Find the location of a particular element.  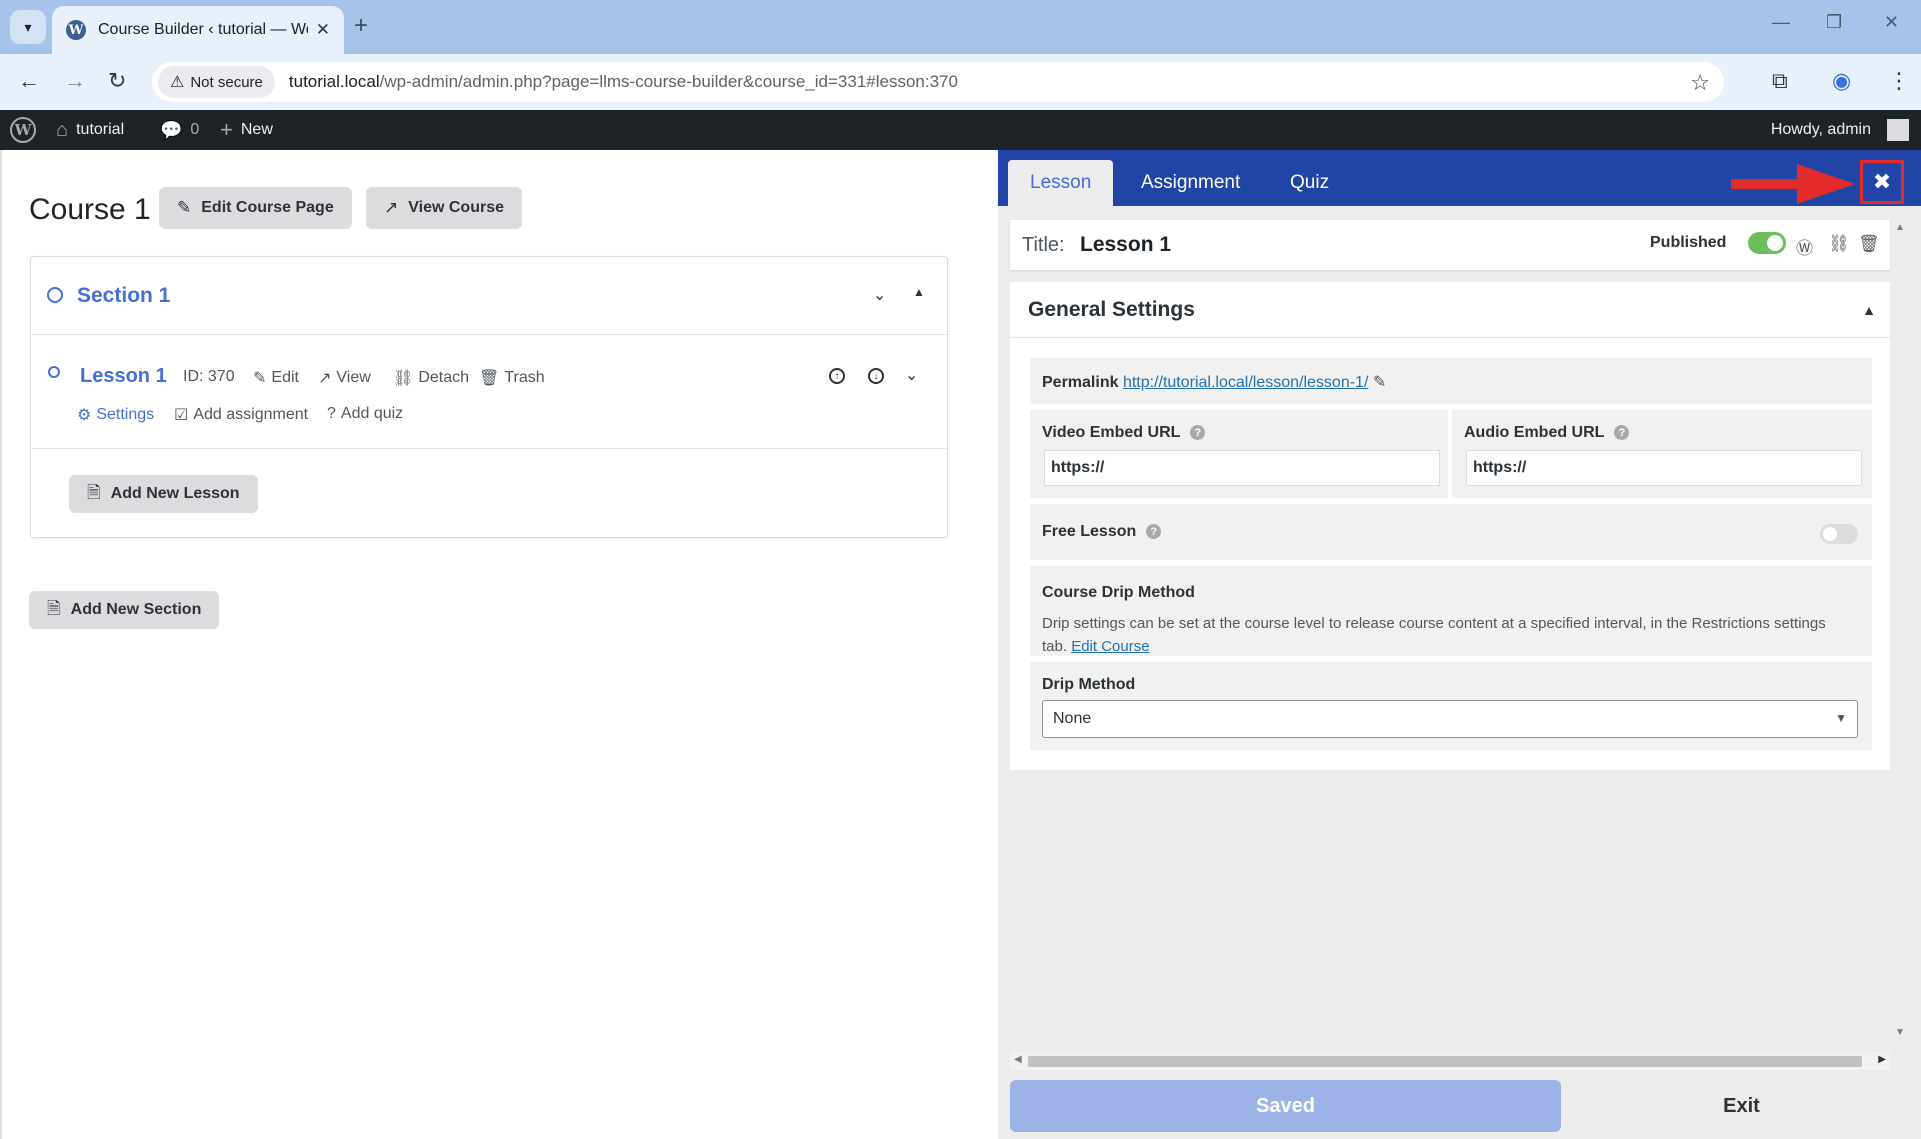

lesson-view-link: ↗ View is located at coordinates (344, 378).